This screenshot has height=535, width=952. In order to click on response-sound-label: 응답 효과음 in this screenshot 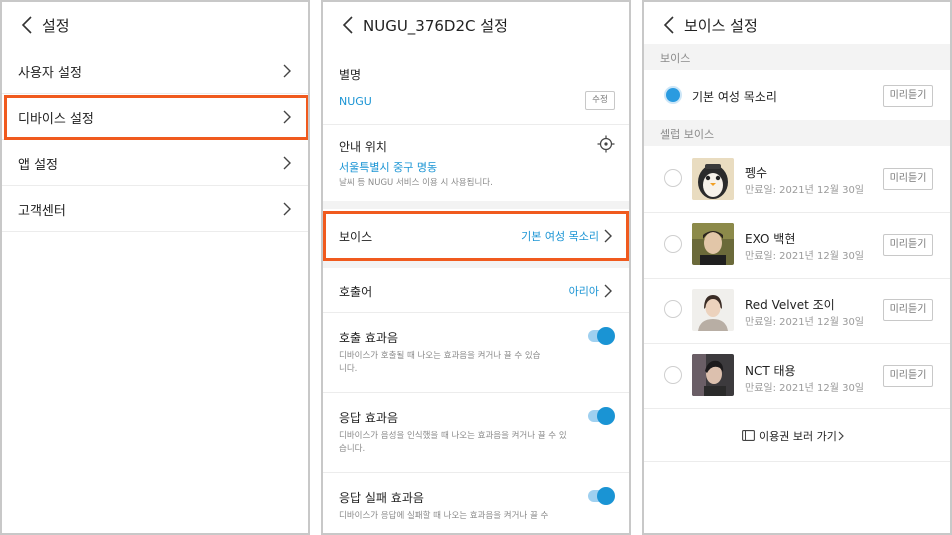, I will do `click(369, 418)`.